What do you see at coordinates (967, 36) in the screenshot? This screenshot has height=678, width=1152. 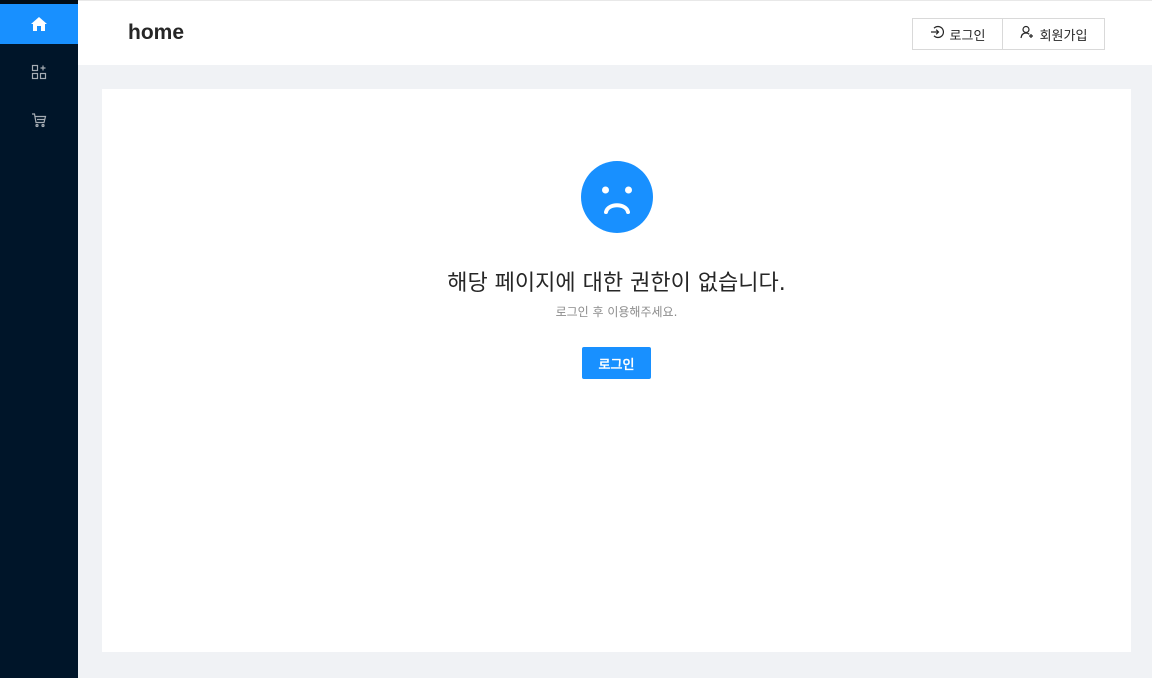 I see `header-login-label: 로그인` at bounding box center [967, 36].